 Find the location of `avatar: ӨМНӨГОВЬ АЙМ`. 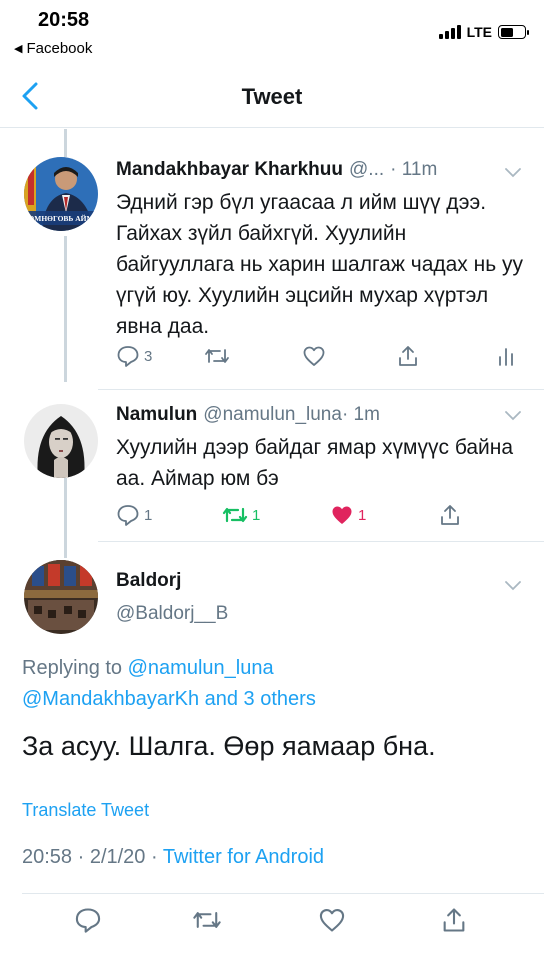

avatar: ӨМНӨГОВЬ АЙМ is located at coordinates (61, 194).